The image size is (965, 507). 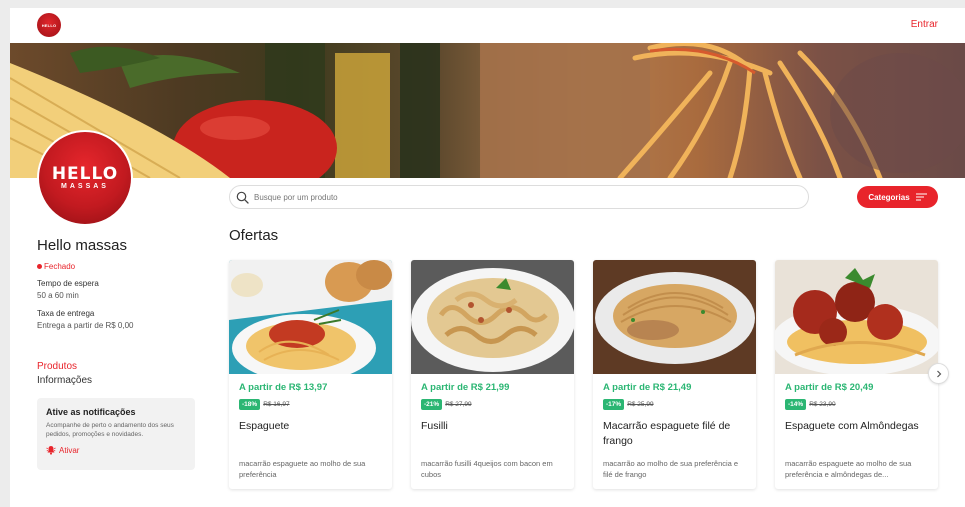 What do you see at coordinates (856, 318) in the screenshot?
I see `spaghetti-meatballs-image` at bounding box center [856, 318].